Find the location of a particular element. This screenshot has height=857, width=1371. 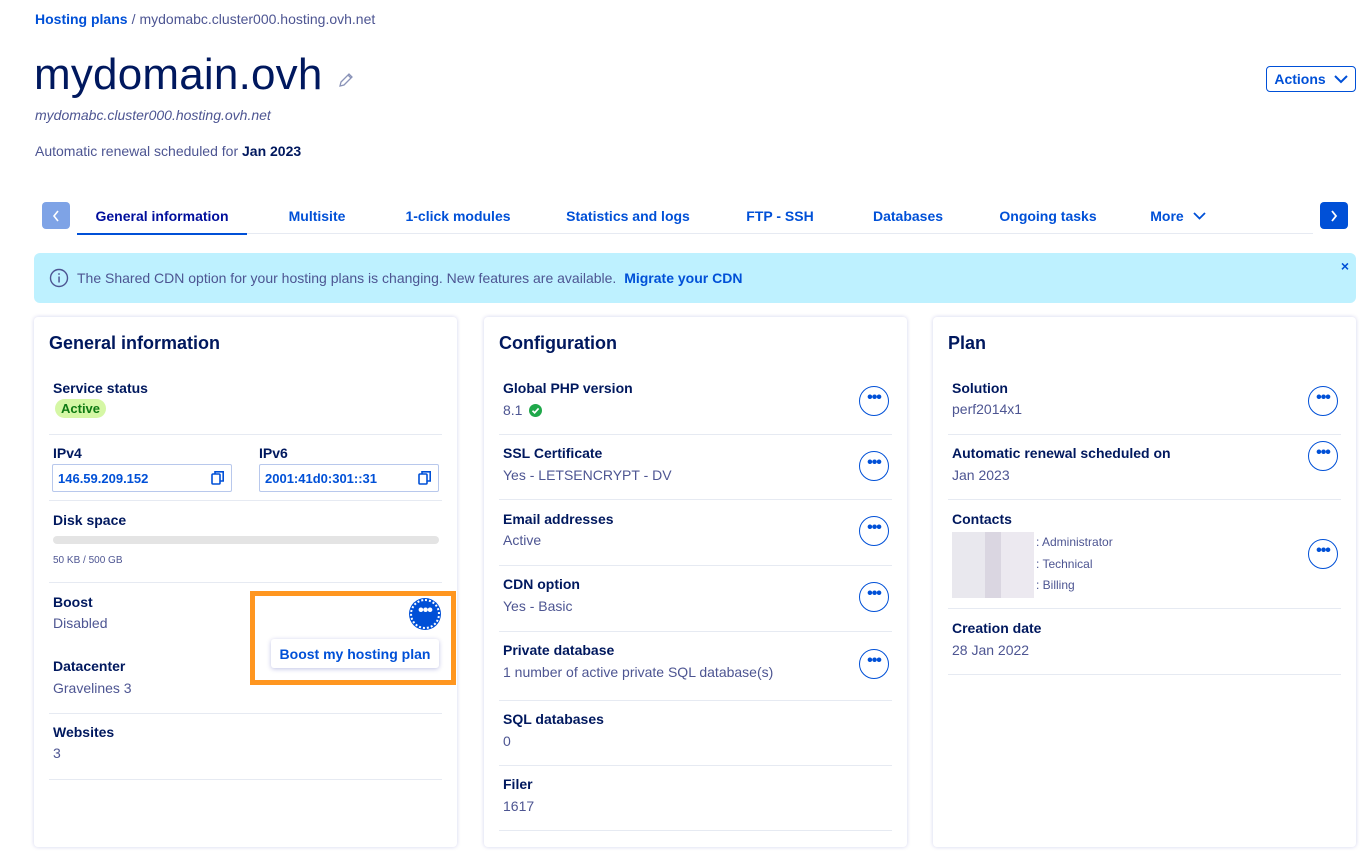

actions-button-label: Actions is located at coordinates (1300, 79).